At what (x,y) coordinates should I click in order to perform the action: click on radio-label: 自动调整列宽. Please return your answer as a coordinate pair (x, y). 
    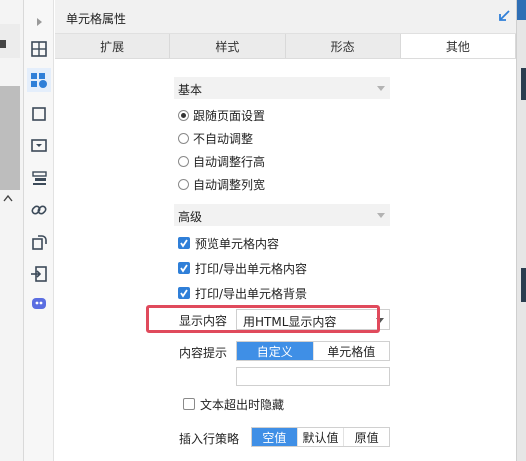
    Looking at the image, I should click on (229, 184).